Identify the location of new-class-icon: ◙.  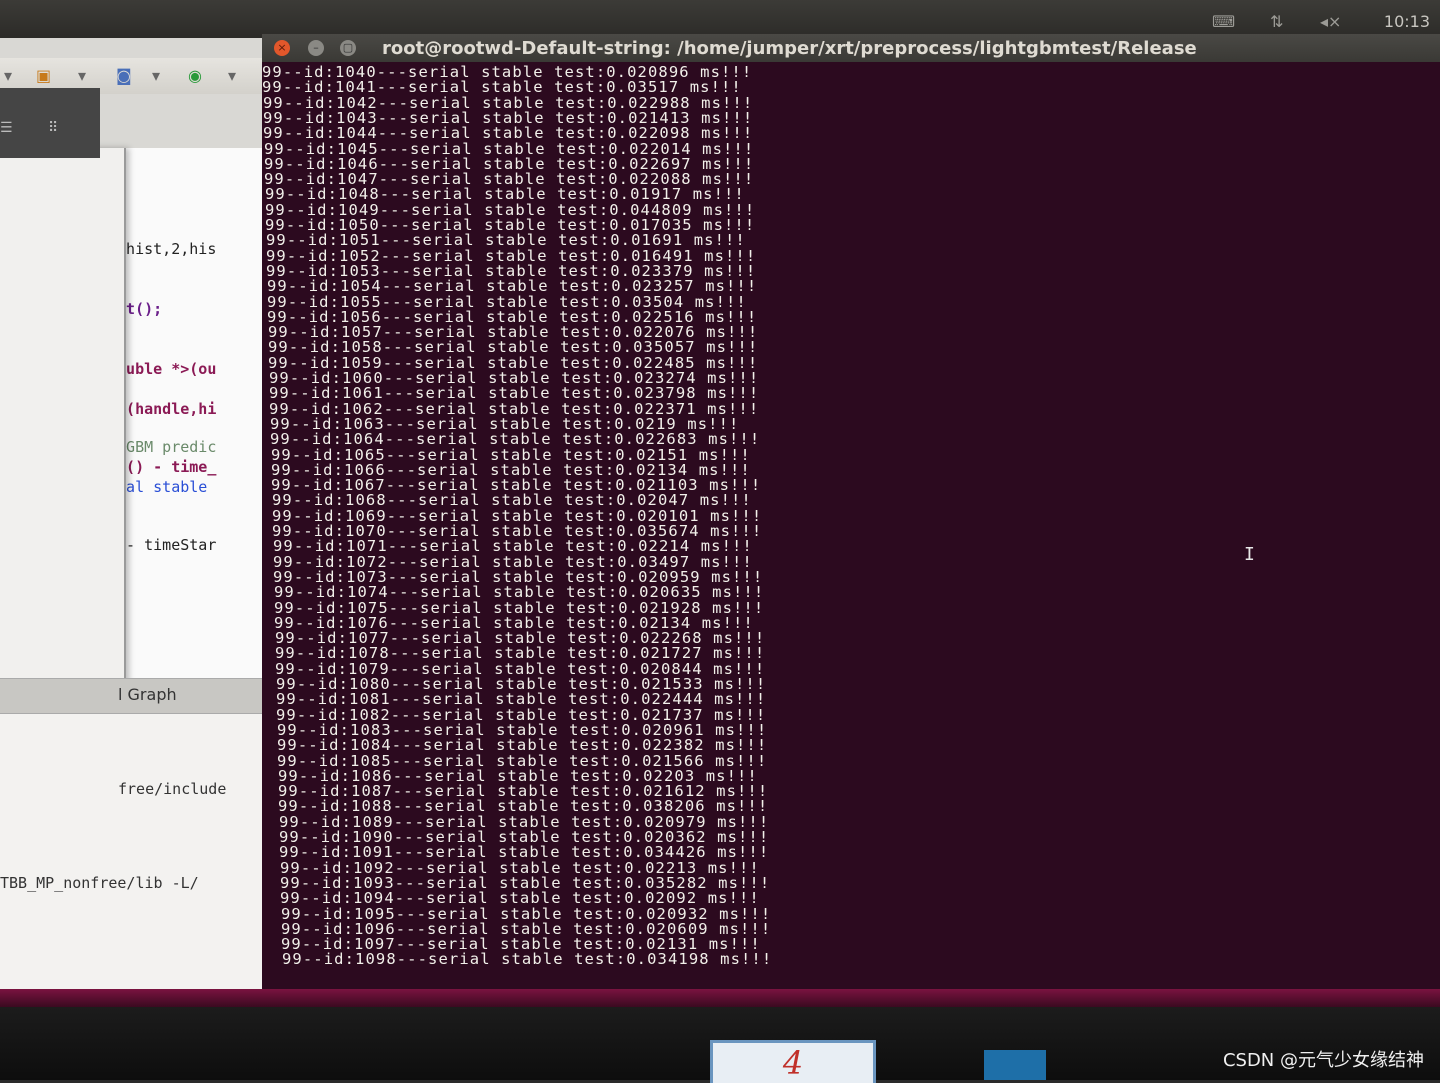
(124, 75).